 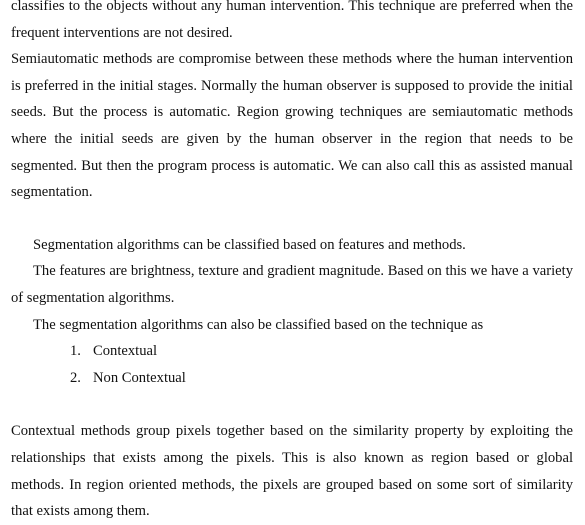 What do you see at coordinates (125, 351) in the screenshot?
I see `list-item-text: Contextual` at bounding box center [125, 351].